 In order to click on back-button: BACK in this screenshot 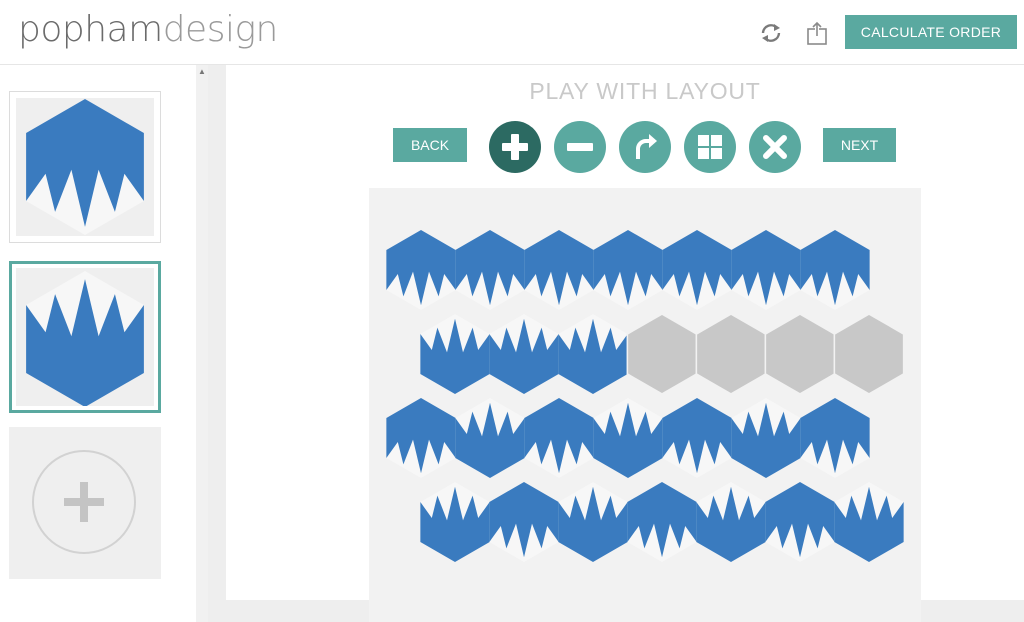, I will do `click(430, 145)`.